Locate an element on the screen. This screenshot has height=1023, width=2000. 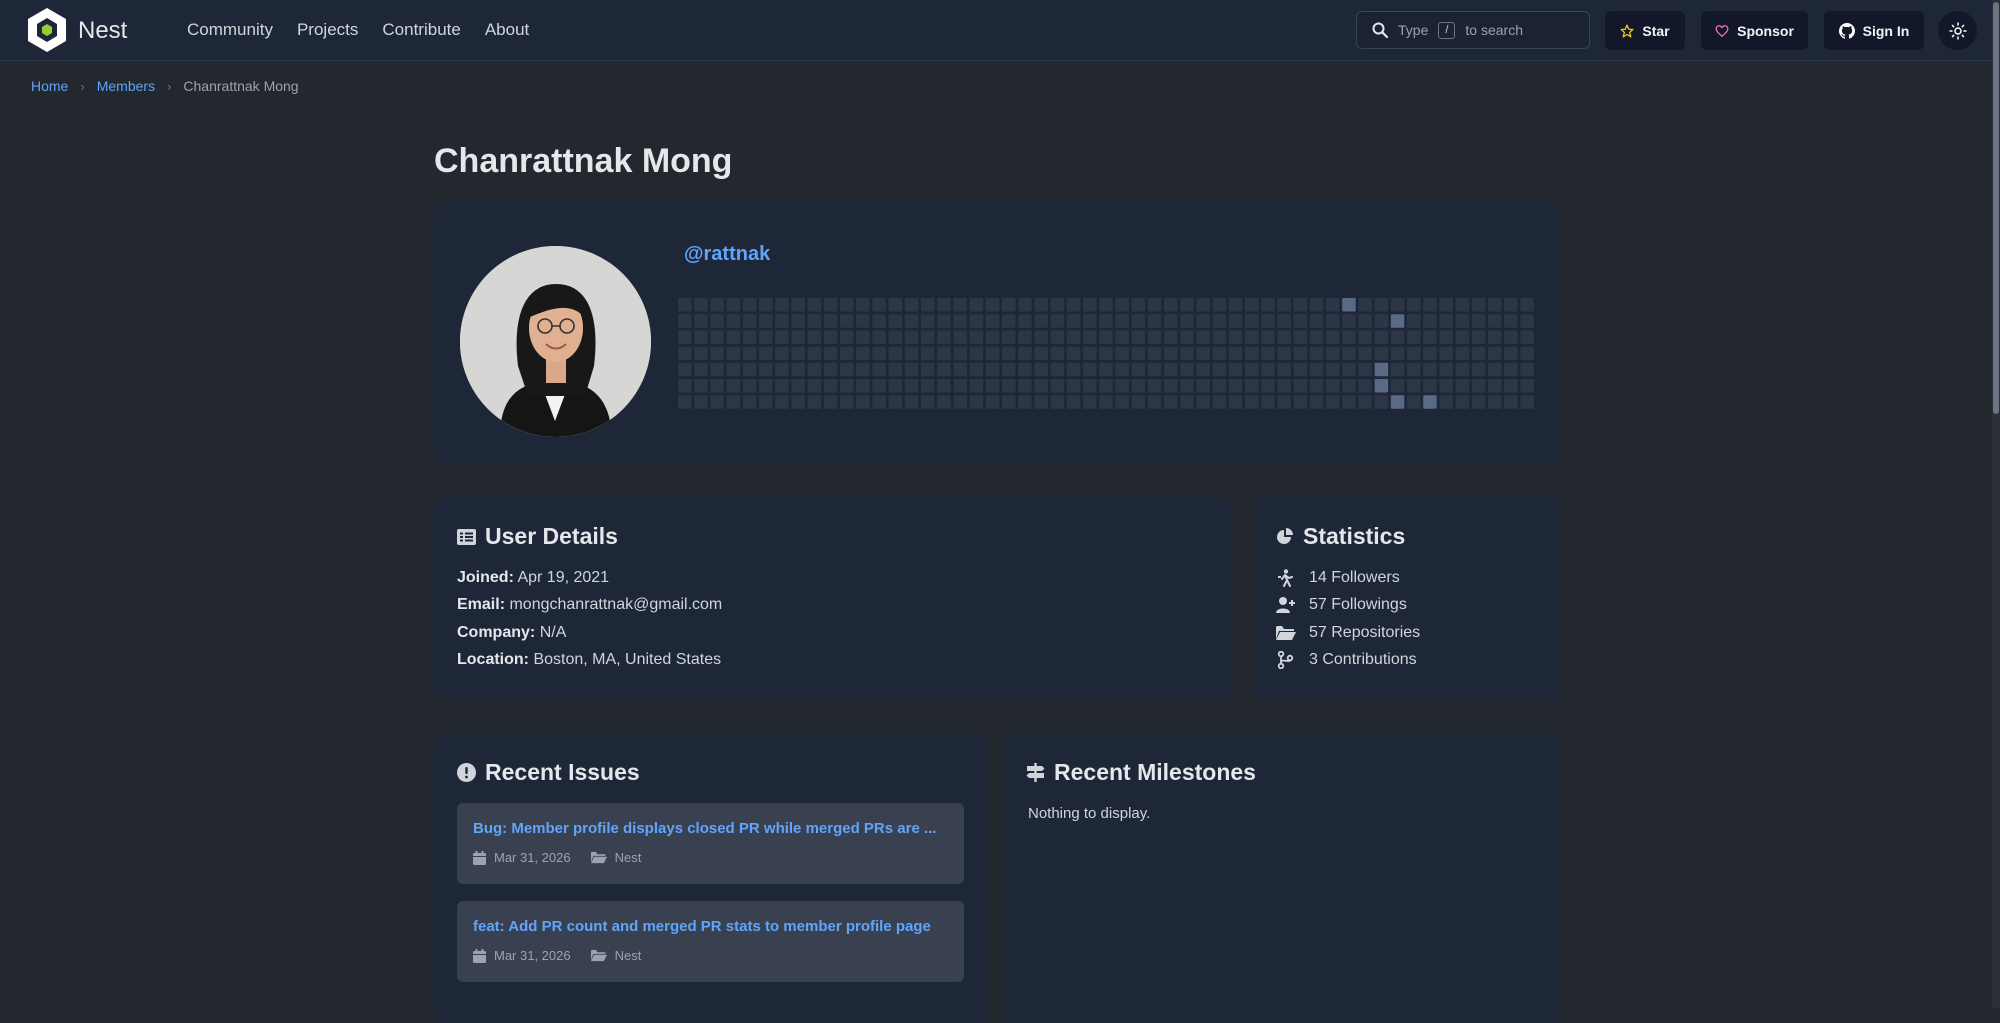
star-label: Star is located at coordinates (1656, 30).